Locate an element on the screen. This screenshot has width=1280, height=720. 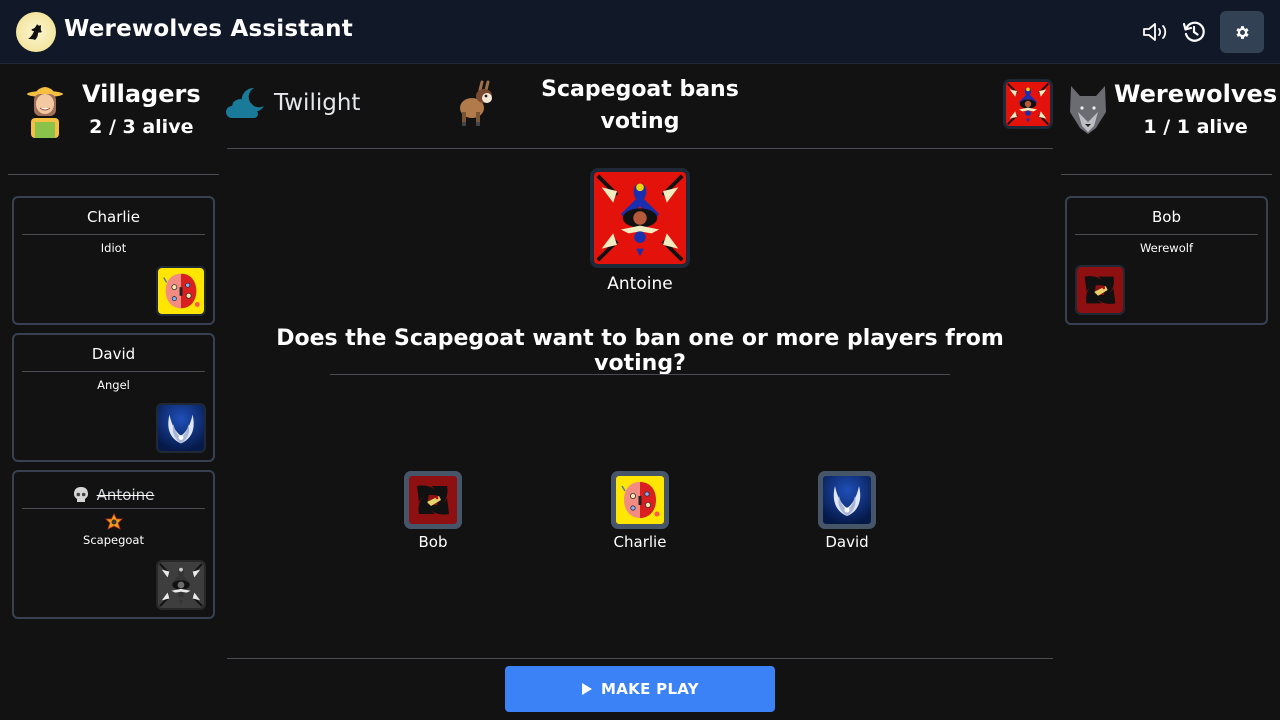
werewolves-title: Werewolves is located at coordinates (1196, 94).